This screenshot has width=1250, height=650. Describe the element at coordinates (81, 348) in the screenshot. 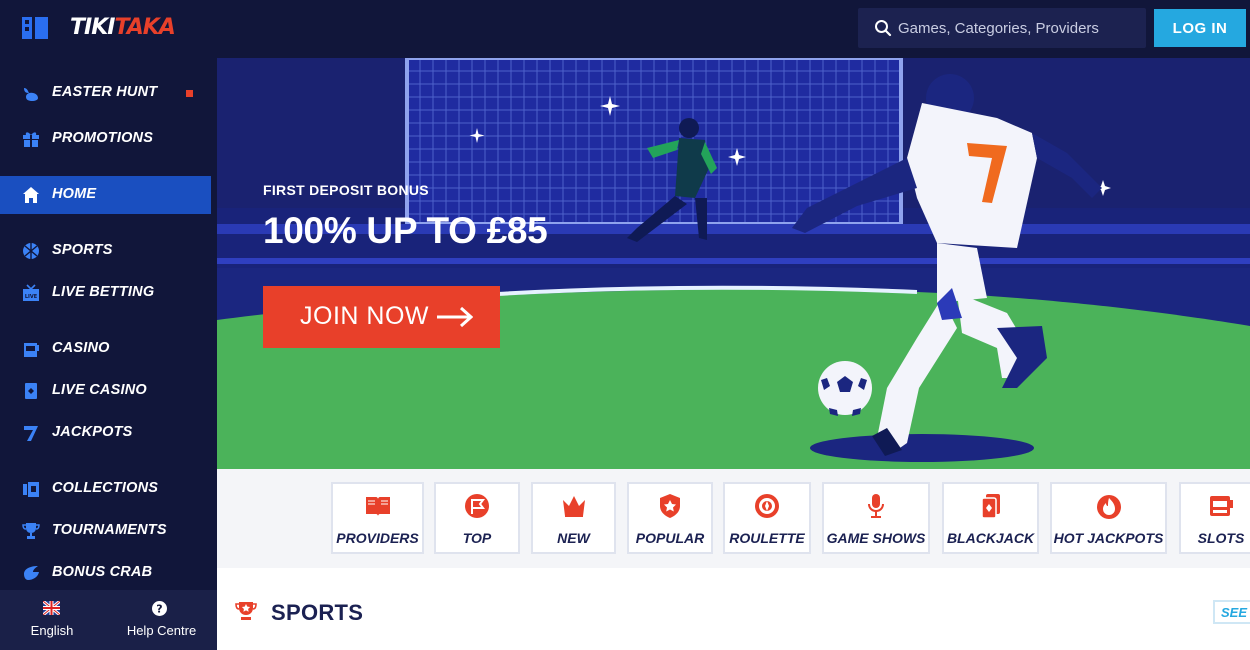

I see `sidebar-item-label: CASINO` at that location.